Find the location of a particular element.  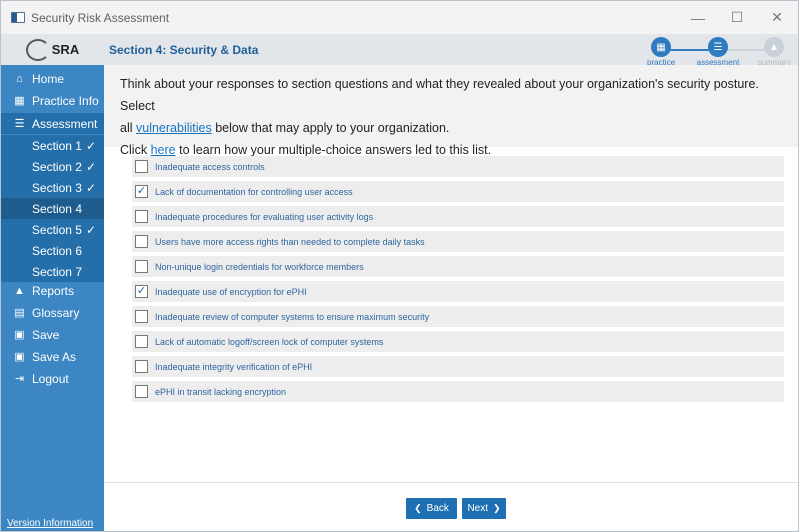

sidebar-item-save-as: ▣ Save As is located at coordinates (52, 356).